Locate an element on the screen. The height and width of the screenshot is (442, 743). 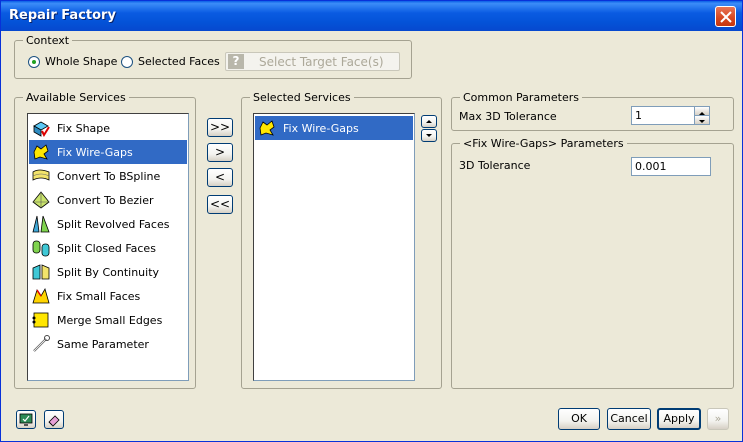
list-item-label: Split Revolved Faces is located at coordinates (113, 224).